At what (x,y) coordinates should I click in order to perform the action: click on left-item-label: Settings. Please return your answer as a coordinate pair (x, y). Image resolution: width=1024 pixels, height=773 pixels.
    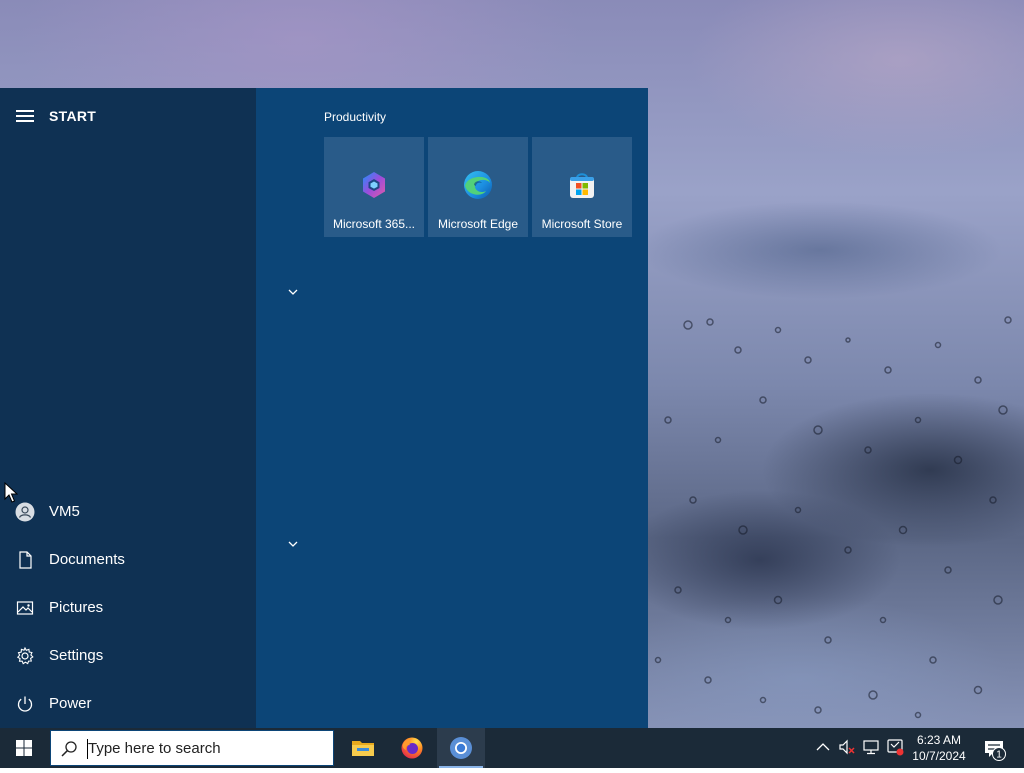
    Looking at the image, I should click on (76, 655).